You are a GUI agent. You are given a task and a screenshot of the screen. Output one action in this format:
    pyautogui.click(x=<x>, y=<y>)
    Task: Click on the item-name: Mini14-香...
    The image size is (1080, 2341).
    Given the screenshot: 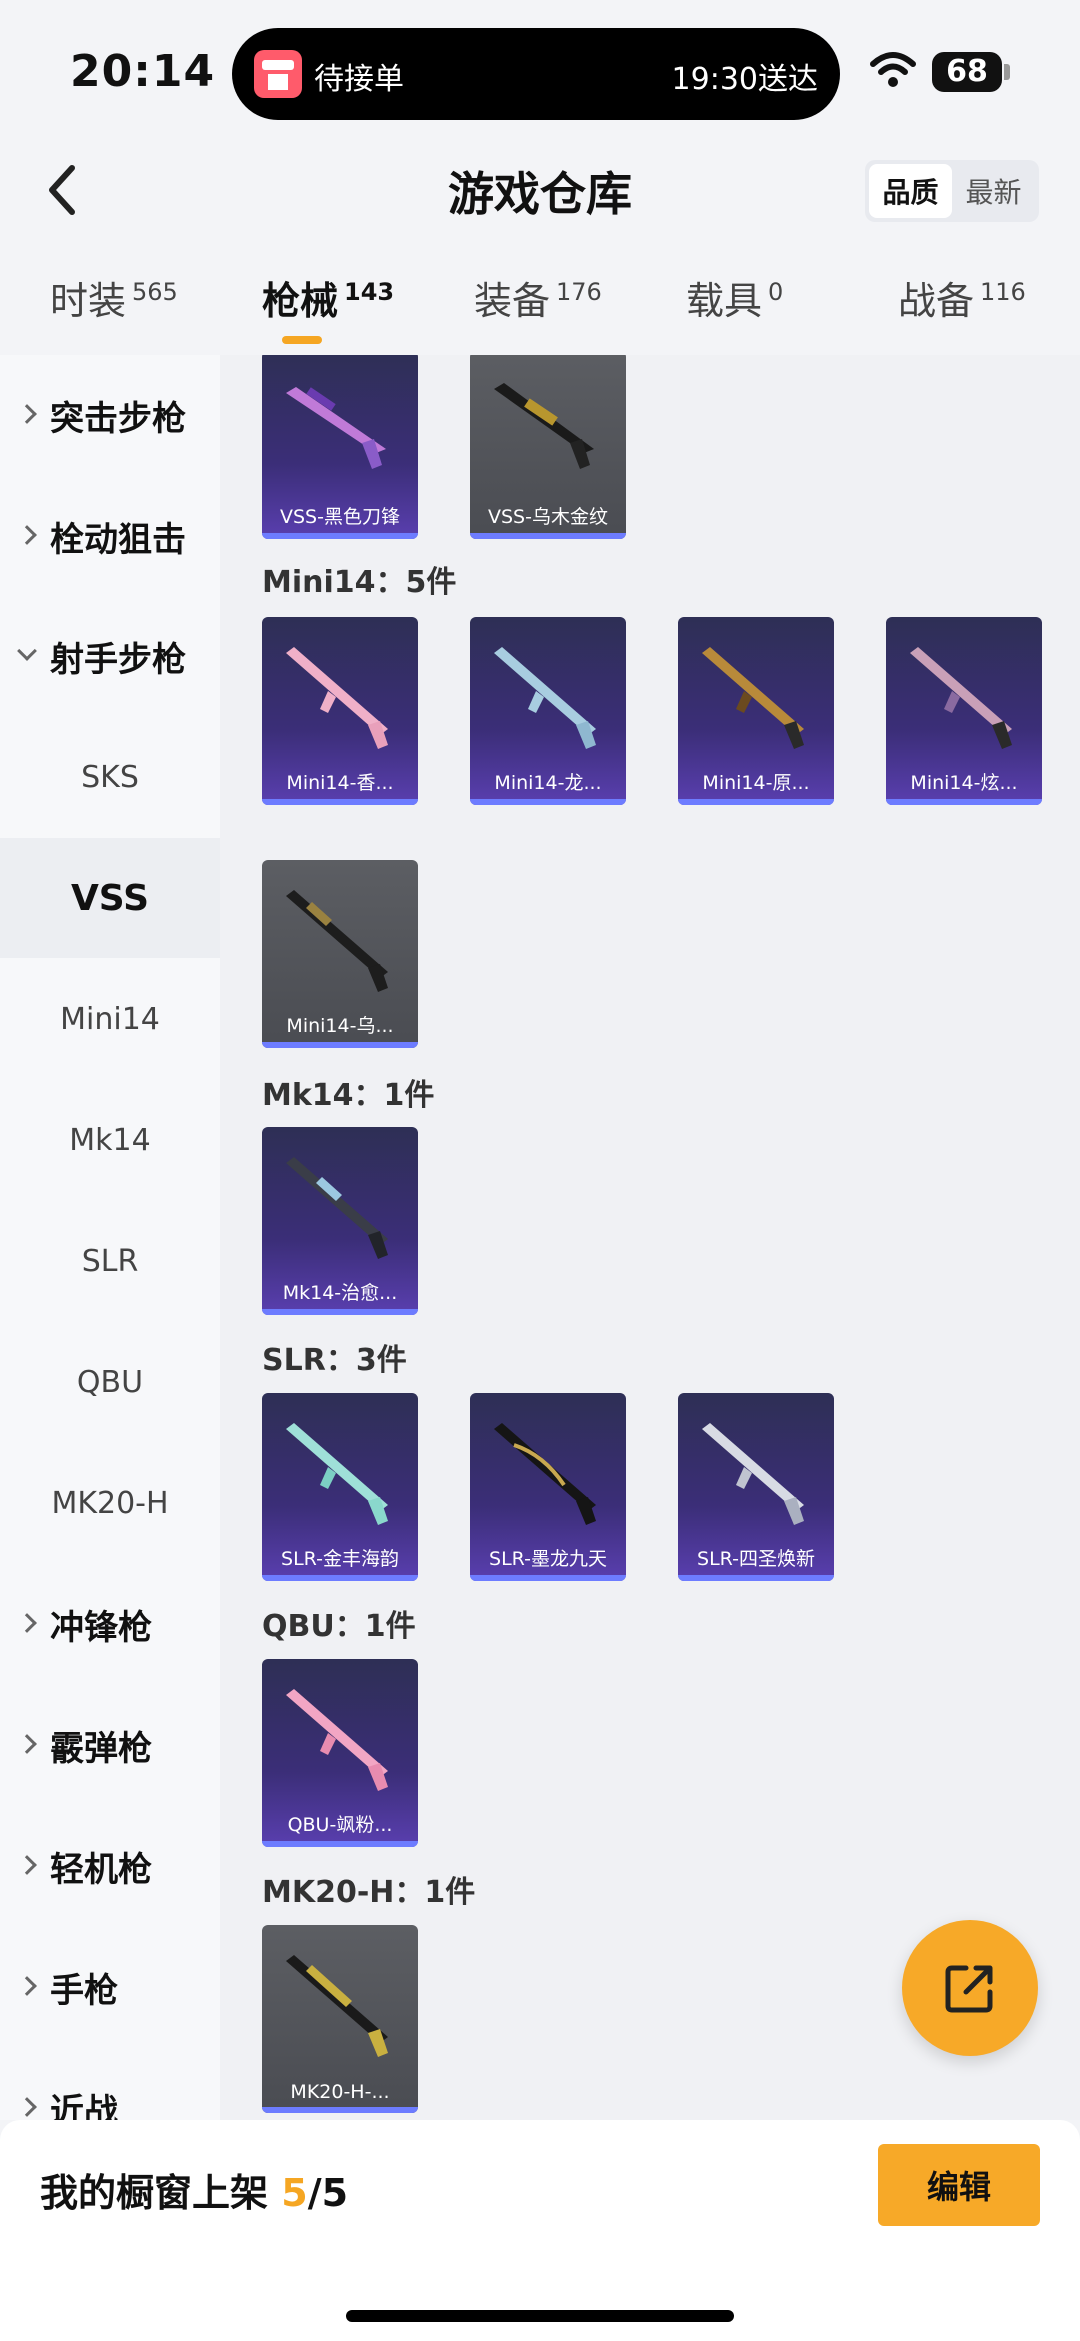 What is the action you would take?
    pyautogui.click(x=340, y=783)
    